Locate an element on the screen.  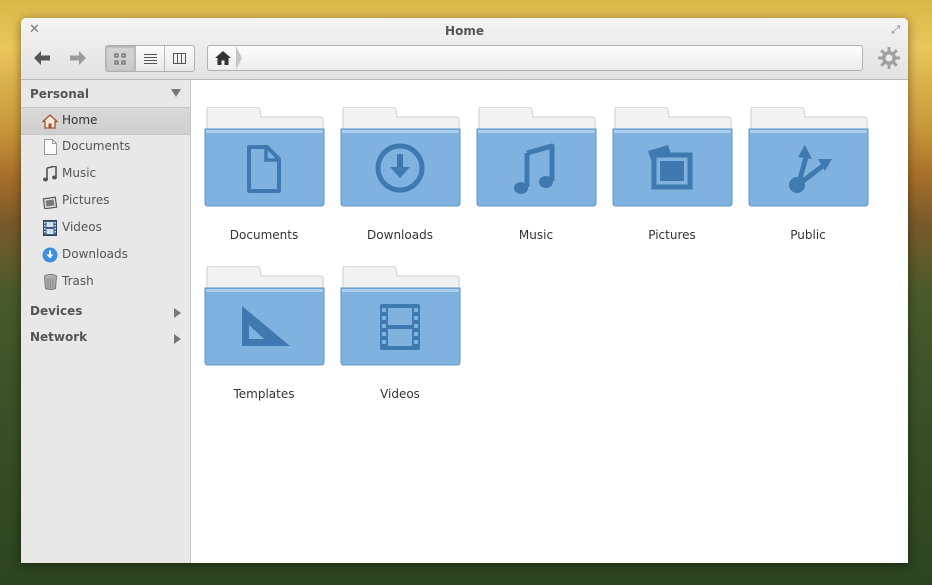
sidebar-item-documents: Documents is located at coordinates (105, 147).